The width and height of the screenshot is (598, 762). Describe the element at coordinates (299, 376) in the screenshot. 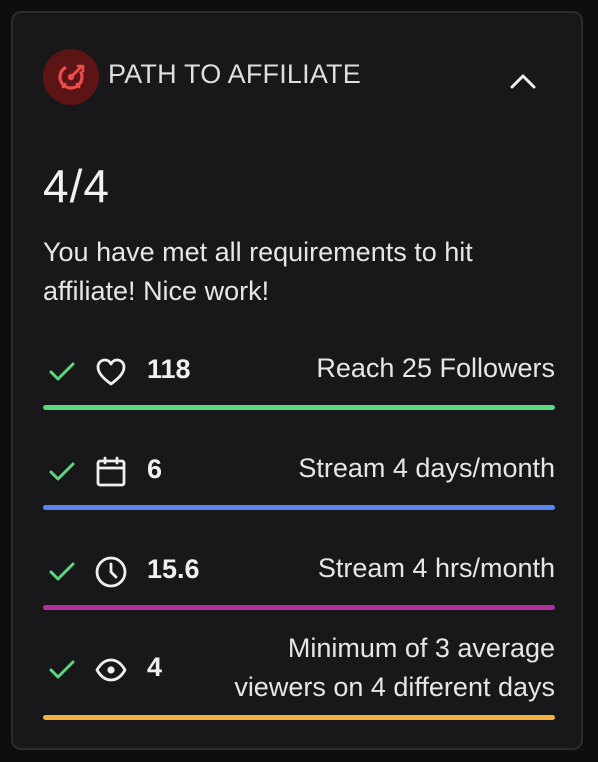

I see `requirement-followers: 118 Reach 25 Followers` at that location.